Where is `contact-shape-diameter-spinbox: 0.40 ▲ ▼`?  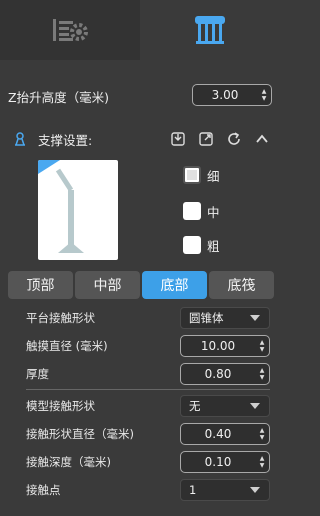
contact-shape-diameter-spinbox: 0.40 ▲ ▼ is located at coordinates (225, 434).